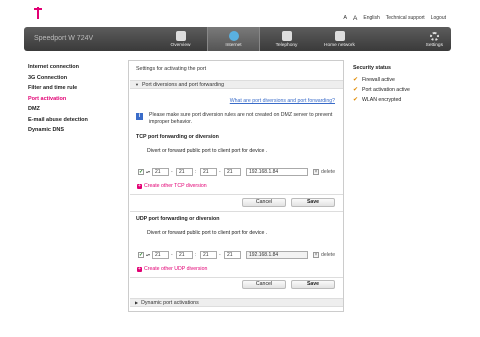  What do you see at coordinates (232, 255) in the screenshot?
I see `udp-client-port-end` at bounding box center [232, 255].